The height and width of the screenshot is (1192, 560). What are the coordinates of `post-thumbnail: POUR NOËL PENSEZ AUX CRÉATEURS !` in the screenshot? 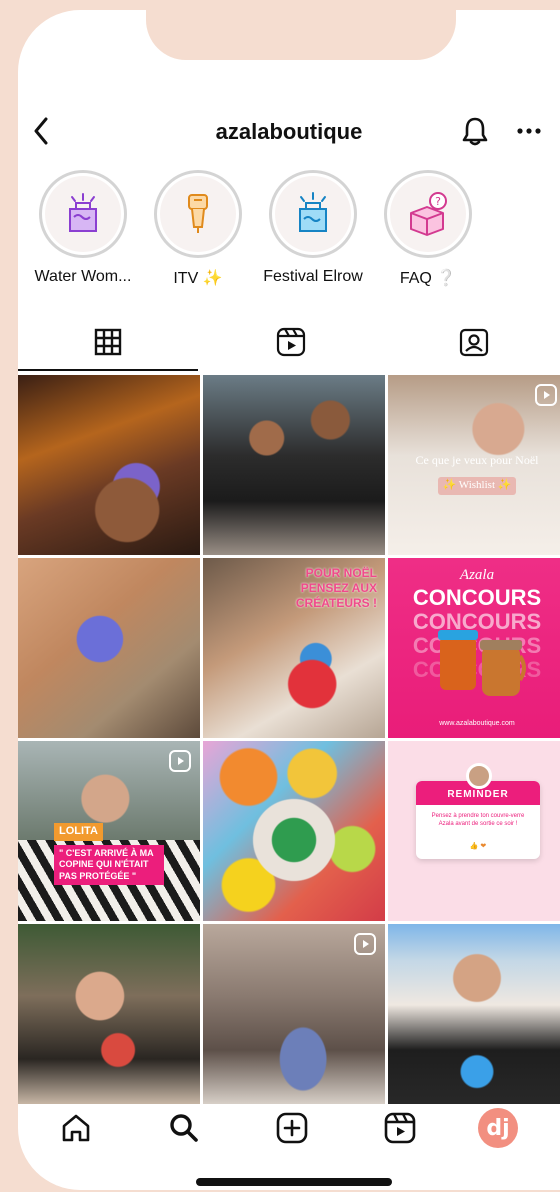 It's located at (294, 648).